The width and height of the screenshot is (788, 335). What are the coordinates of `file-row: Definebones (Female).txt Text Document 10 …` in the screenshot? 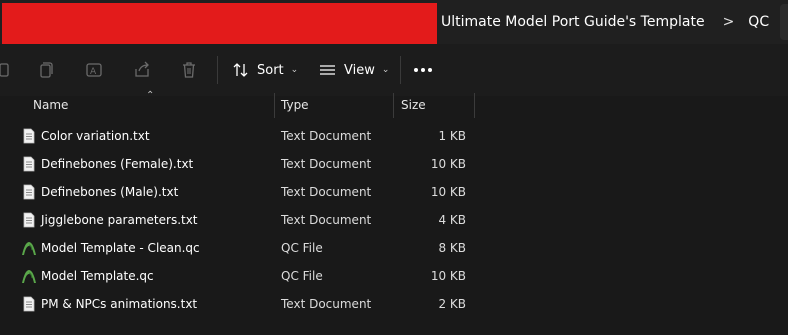 It's located at (394, 164).